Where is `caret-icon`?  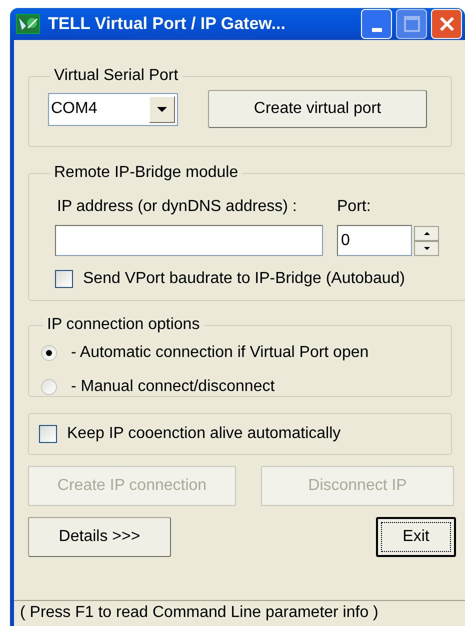 caret-icon is located at coordinates (162, 109).